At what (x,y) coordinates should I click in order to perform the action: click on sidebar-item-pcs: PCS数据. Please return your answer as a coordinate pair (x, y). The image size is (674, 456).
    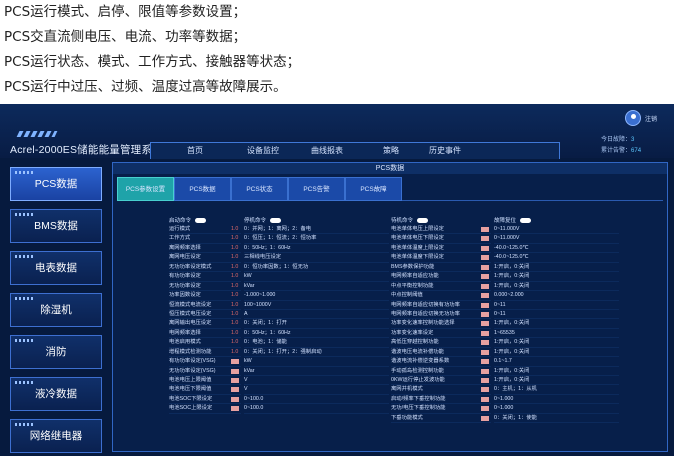
    Looking at the image, I should click on (56, 184).